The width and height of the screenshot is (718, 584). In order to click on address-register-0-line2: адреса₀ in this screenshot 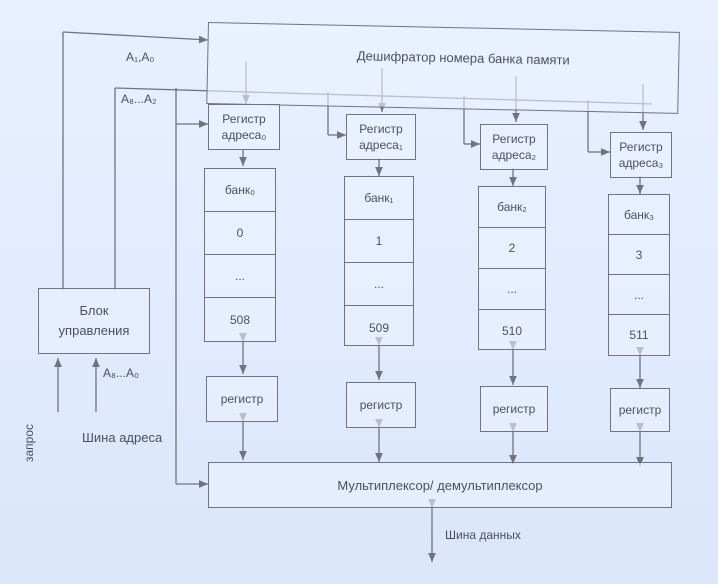, I will do `click(244, 135)`.